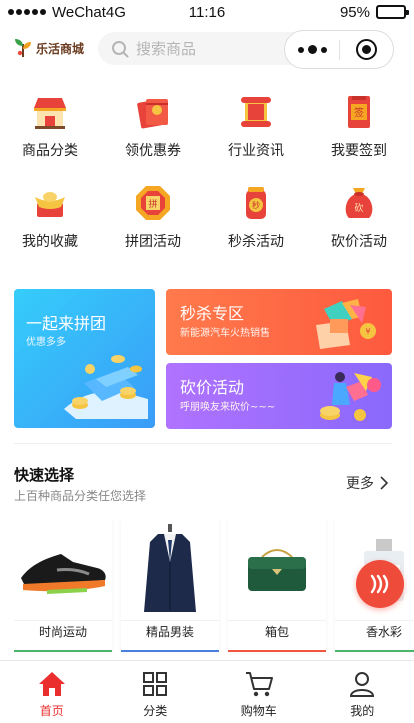  I want to click on card-label: 时尚运动, so click(62, 632).